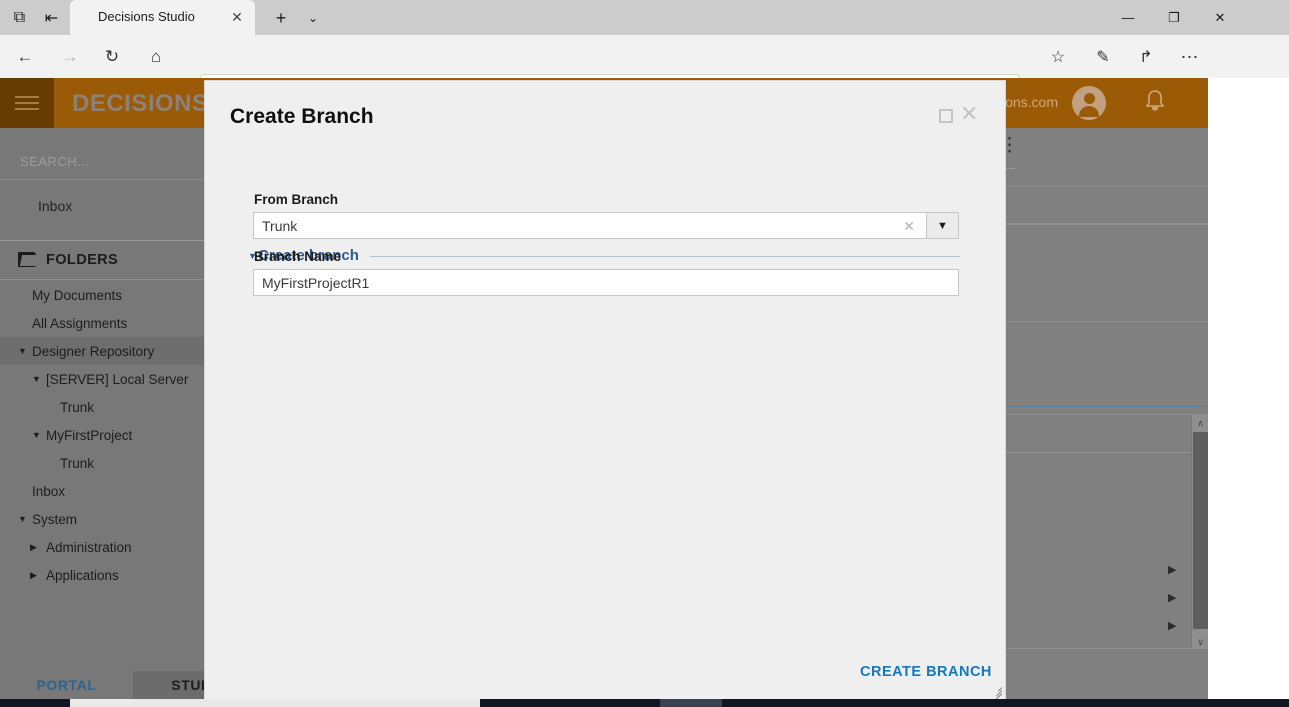  What do you see at coordinates (1089, 103) in the screenshot?
I see `avatar` at bounding box center [1089, 103].